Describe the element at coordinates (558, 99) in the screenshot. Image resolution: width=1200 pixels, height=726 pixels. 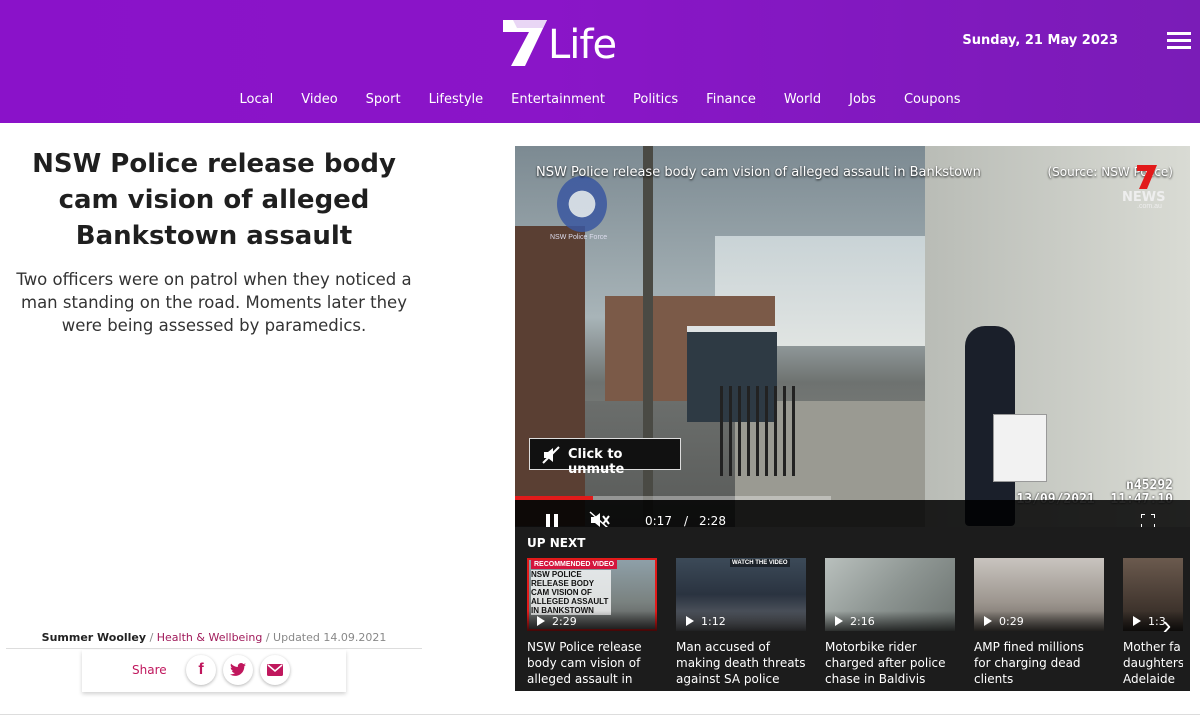
I see `nav-entertainment: Entertainment` at that location.